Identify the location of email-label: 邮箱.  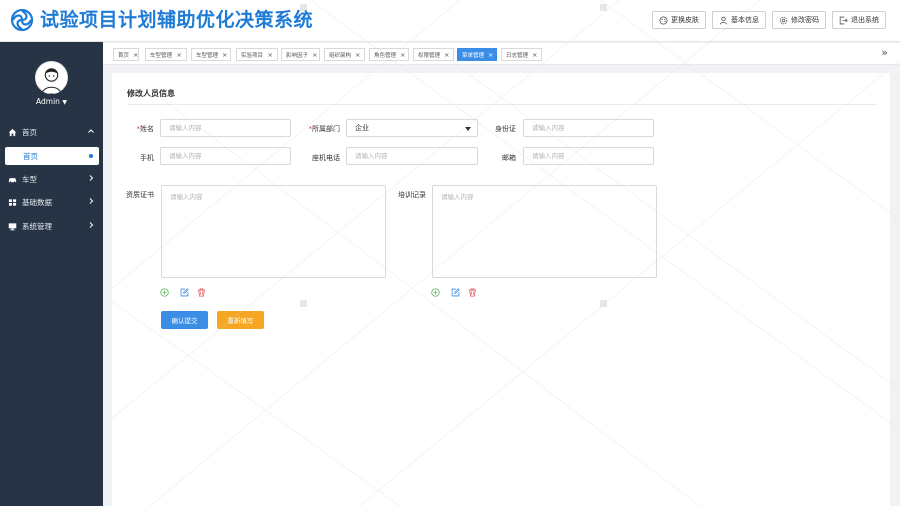
(509, 158).